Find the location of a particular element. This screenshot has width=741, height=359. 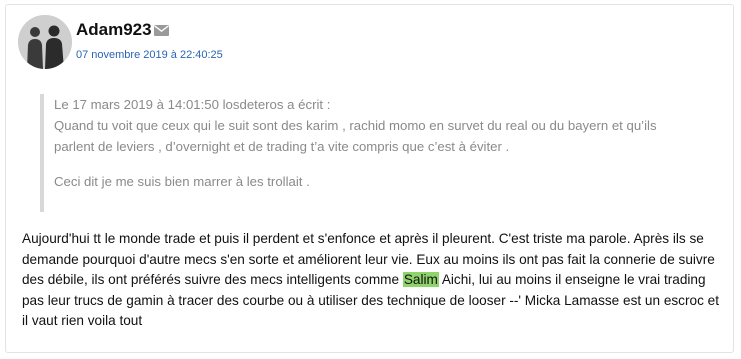

user-silhouette-avatar-icon is located at coordinates (45, 42).